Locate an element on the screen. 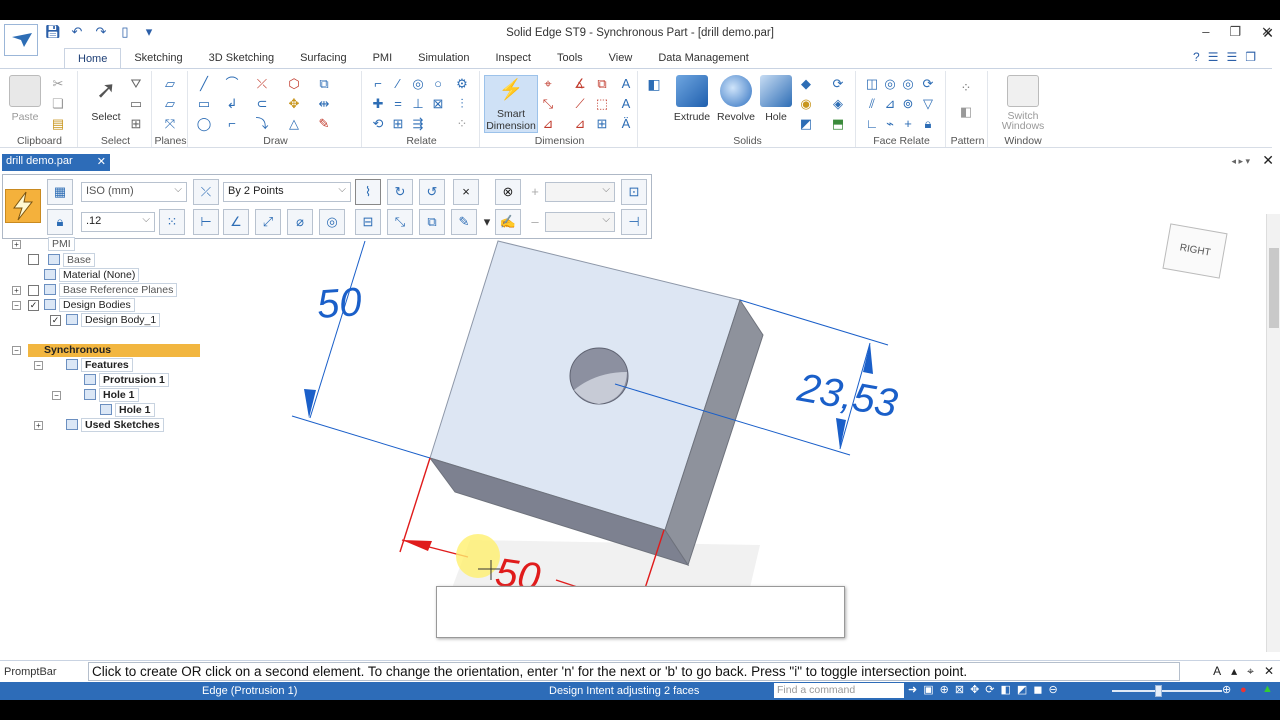 The image size is (1280, 720). red-arrow-left is located at coordinates (417, 545).